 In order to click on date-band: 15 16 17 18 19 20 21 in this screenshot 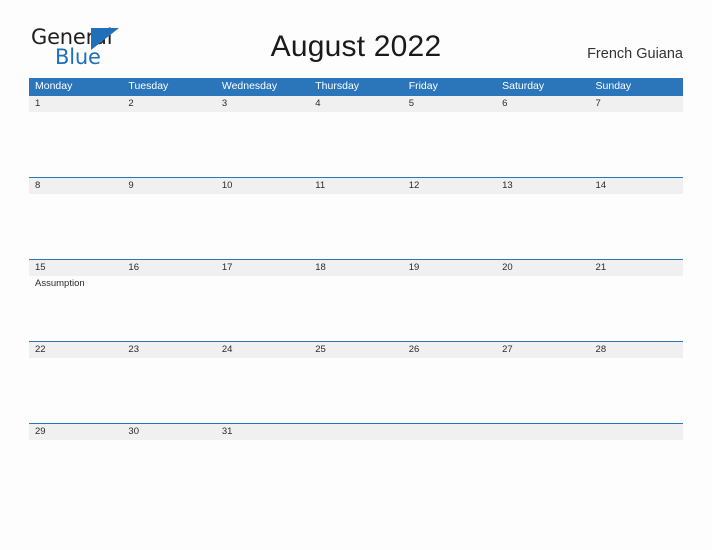, I will do `click(356, 268)`.